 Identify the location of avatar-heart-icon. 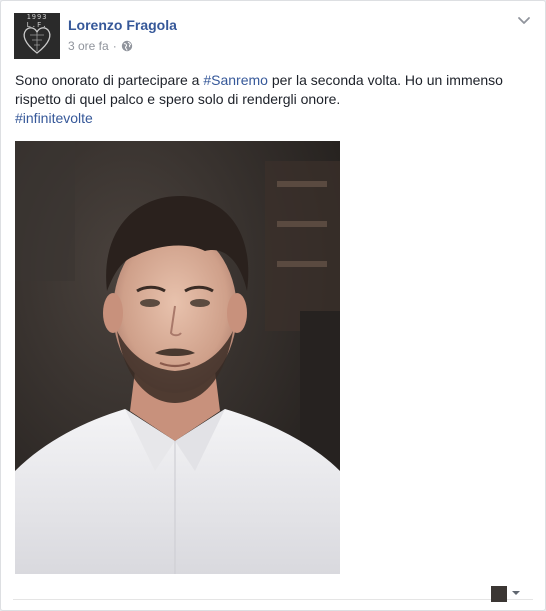
(37, 40).